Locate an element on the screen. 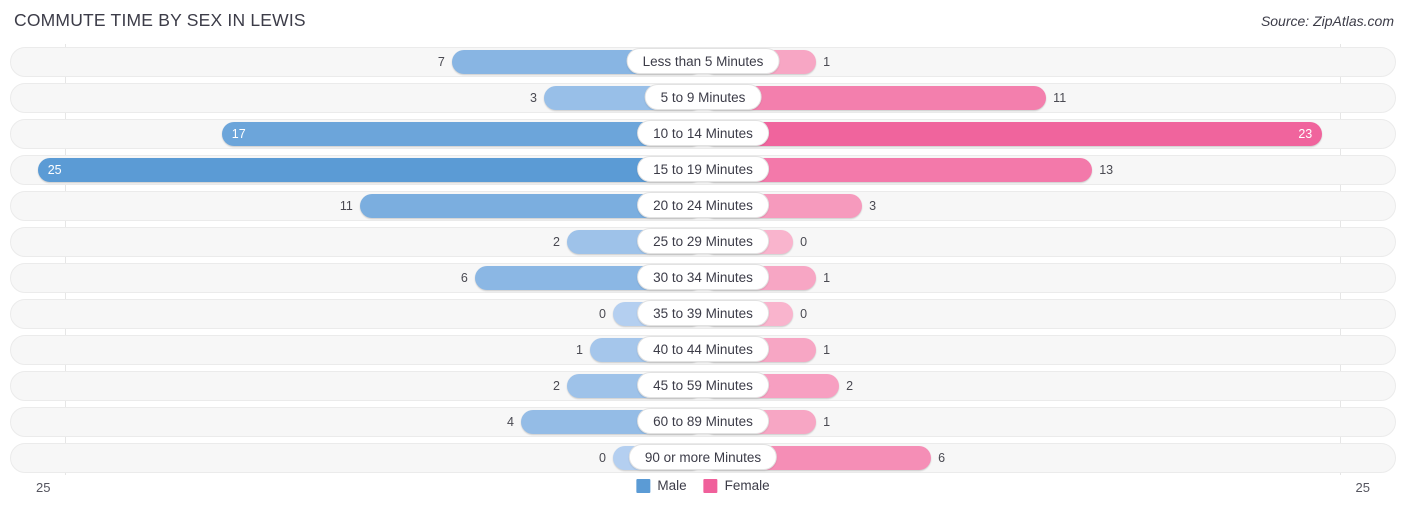  source-attribution: Source: ZipAtlas.com is located at coordinates (1327, 21).